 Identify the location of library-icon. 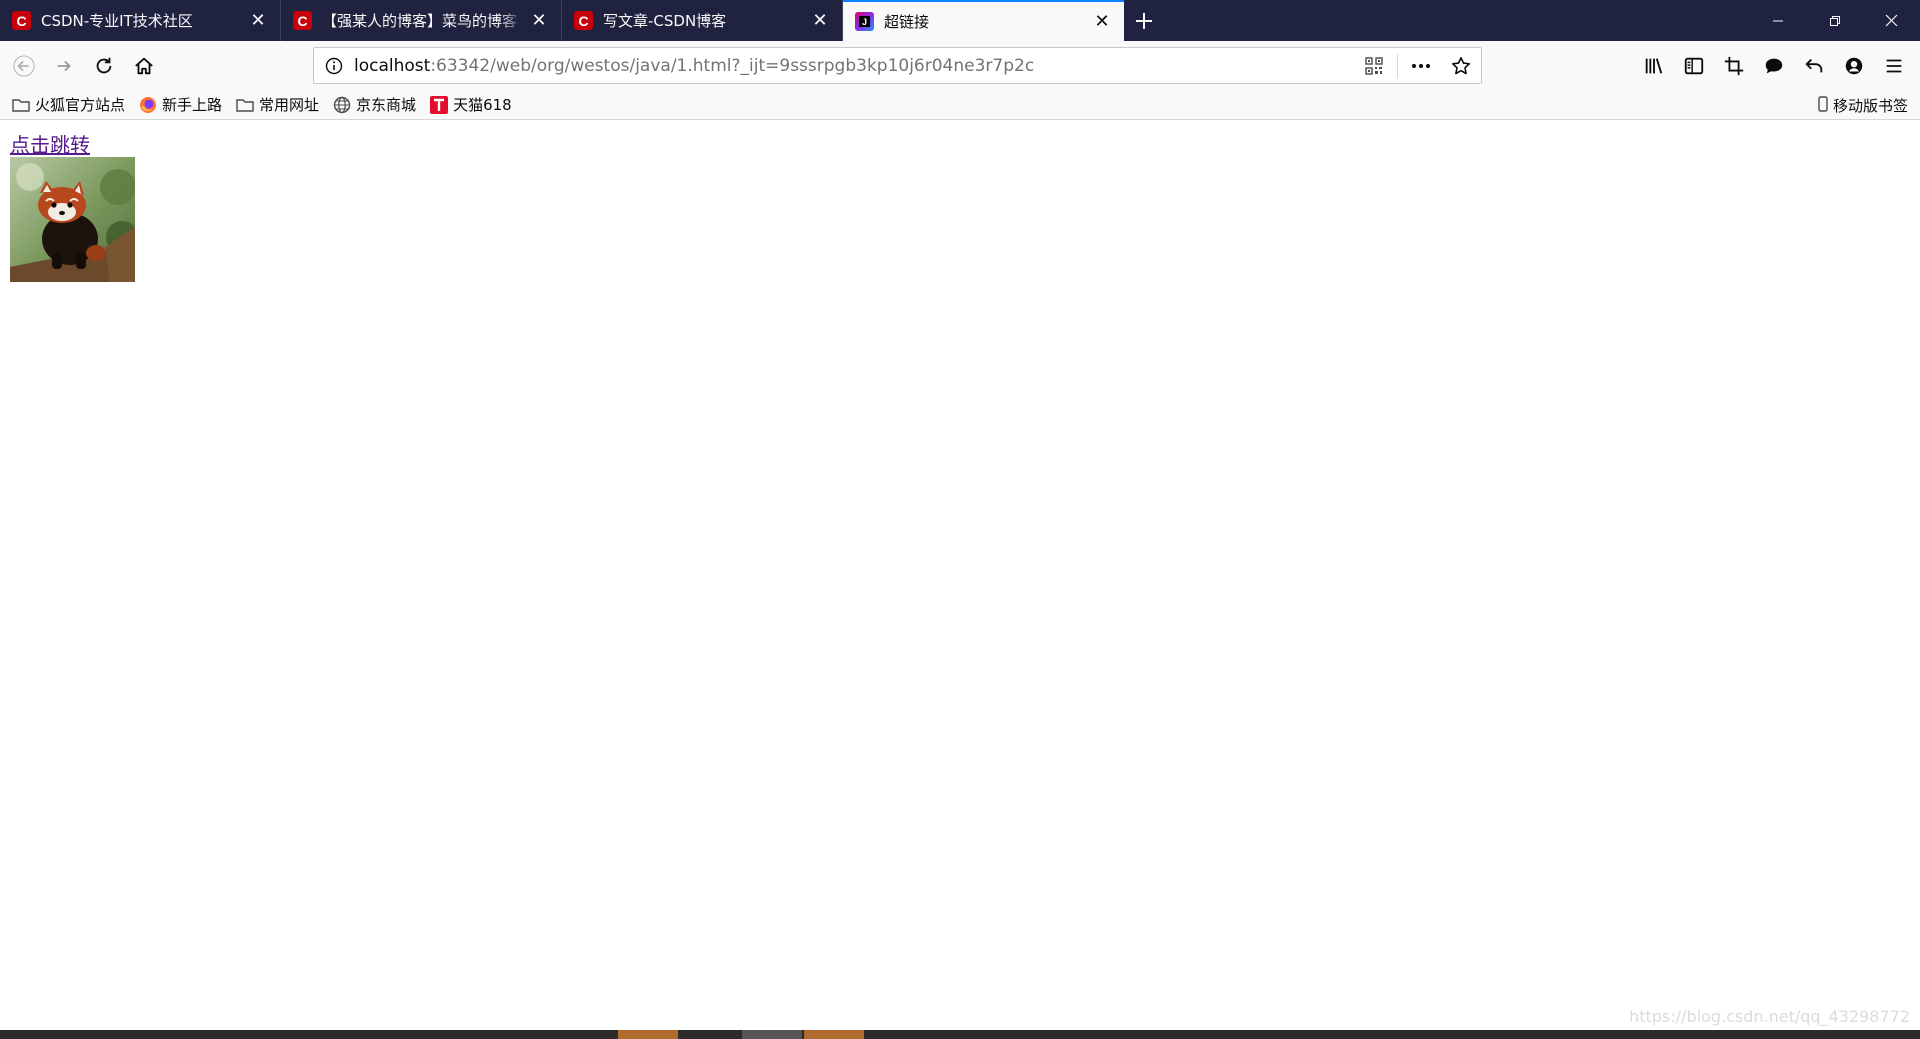
(1654, 65).